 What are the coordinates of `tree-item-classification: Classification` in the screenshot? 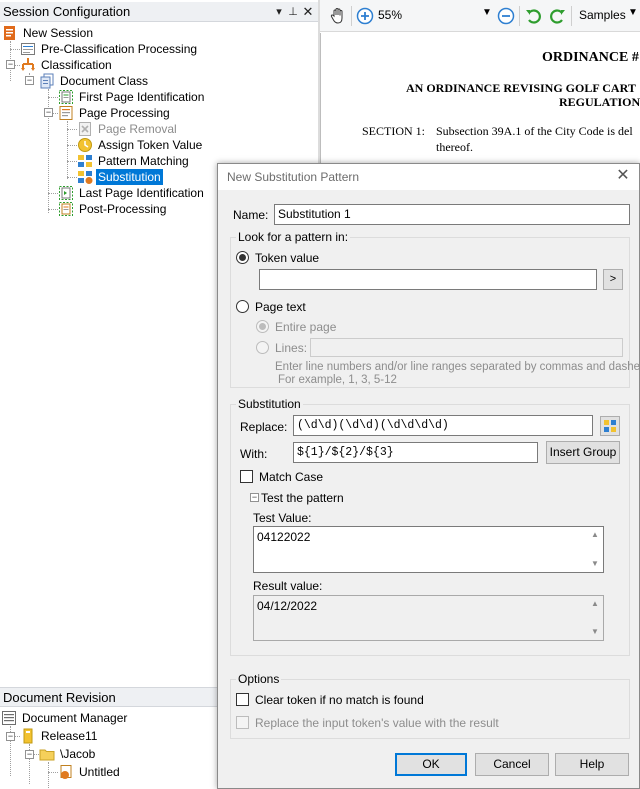 It's located at (120, 65).